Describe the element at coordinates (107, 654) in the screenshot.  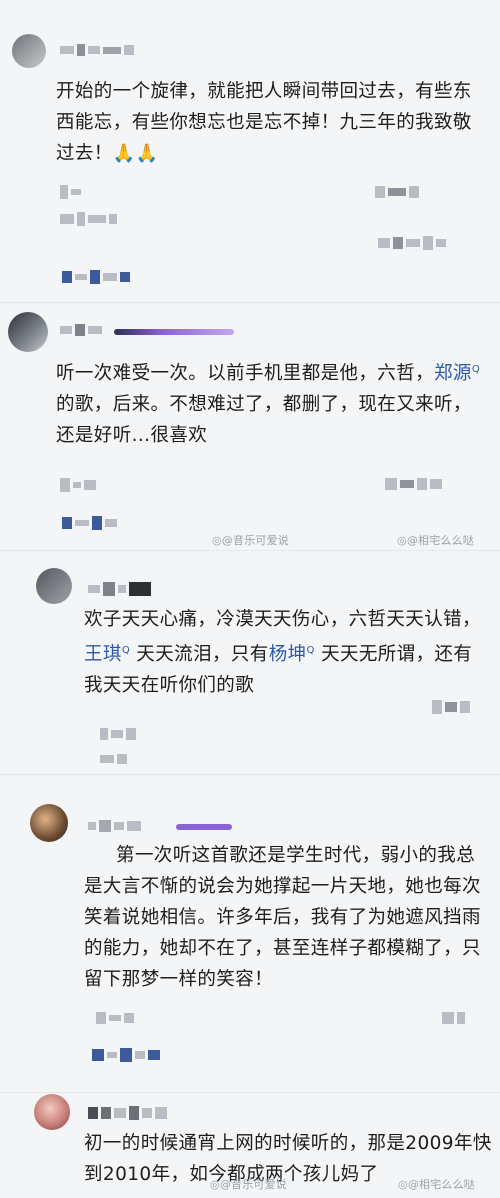
I see `artist-link: 王琪Q` at that location.